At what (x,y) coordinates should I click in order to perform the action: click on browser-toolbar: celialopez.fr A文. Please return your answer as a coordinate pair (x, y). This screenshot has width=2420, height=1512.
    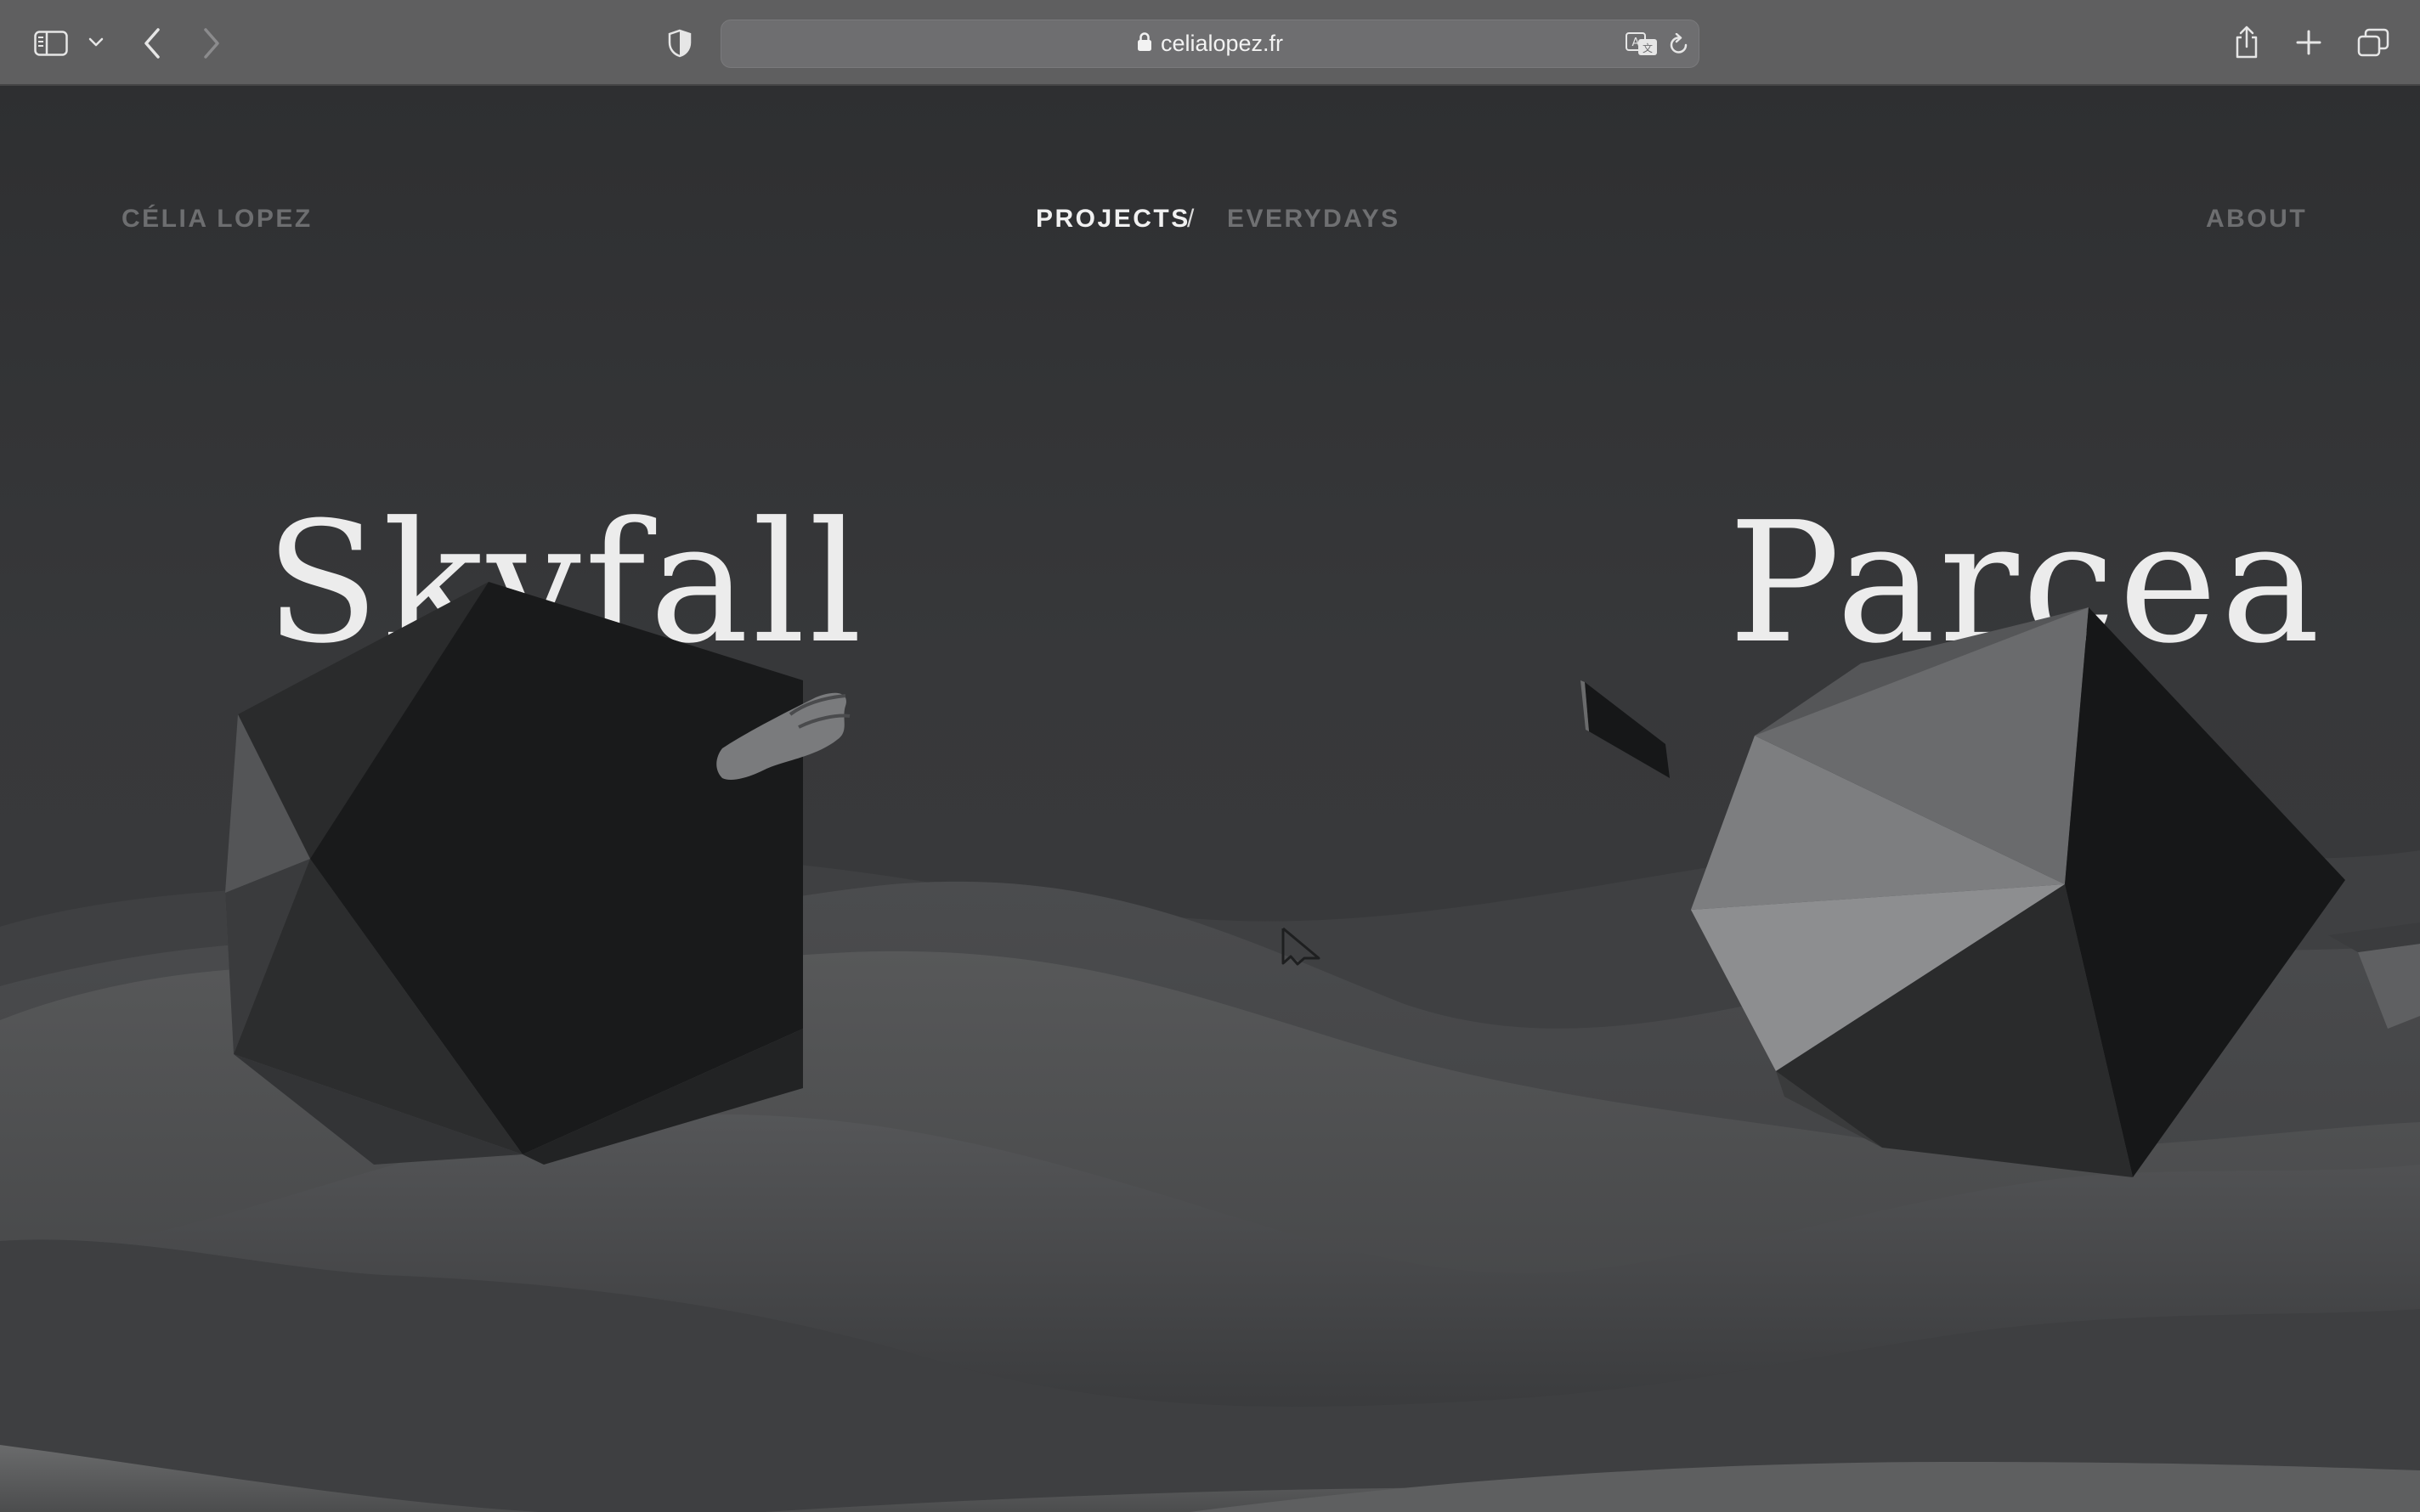
    Looking at the image, I should click on (1210, 43).